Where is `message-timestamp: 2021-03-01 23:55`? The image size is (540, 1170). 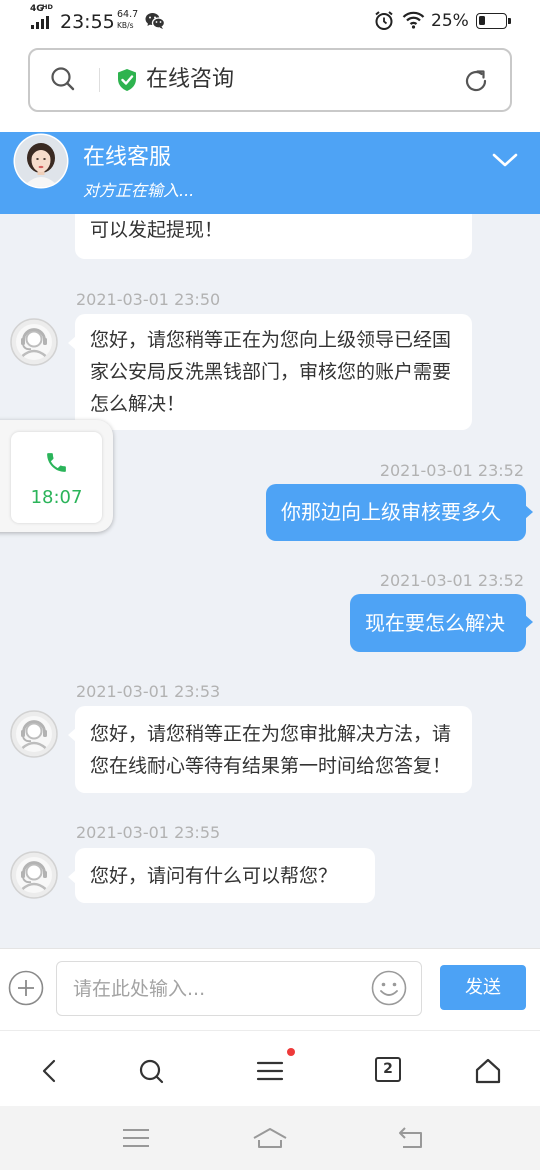 message-timestamp: 2021-03-01 23:55 is located at coordinates (148, 832).